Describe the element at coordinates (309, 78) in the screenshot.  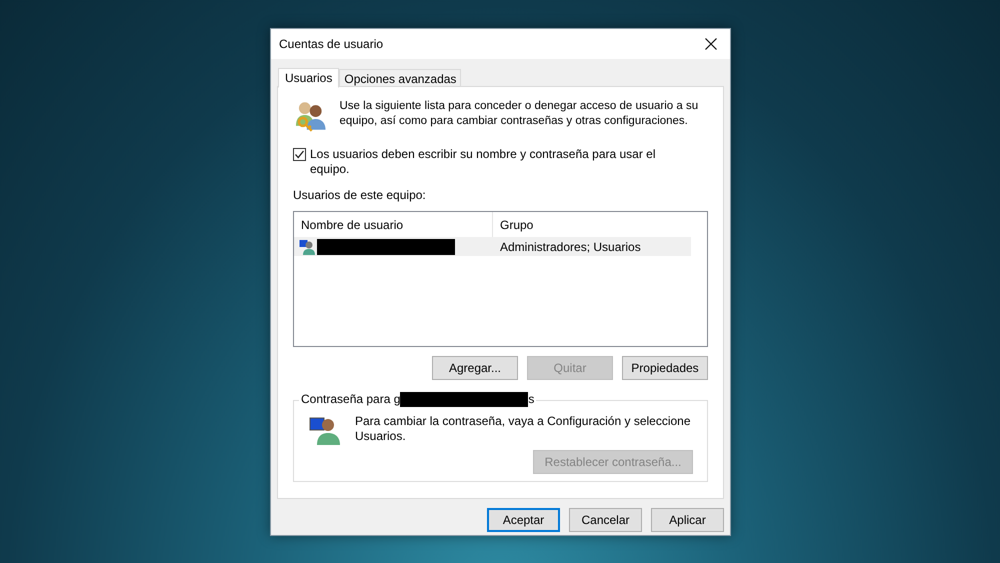
I see `tab: Usuarios` at that location.